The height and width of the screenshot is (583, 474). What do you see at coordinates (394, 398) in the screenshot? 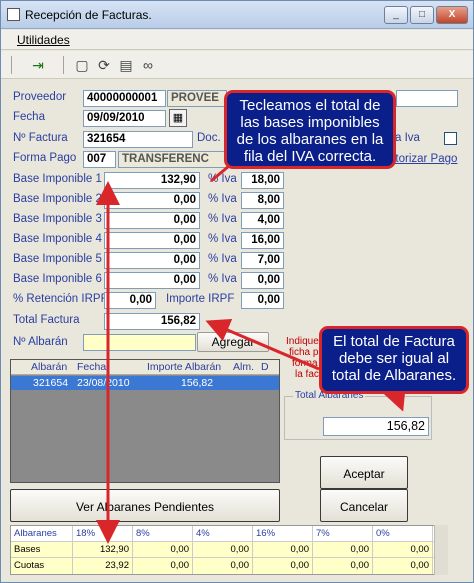
I see `arrow-to-albaranes` at bounding box center [394, 398].